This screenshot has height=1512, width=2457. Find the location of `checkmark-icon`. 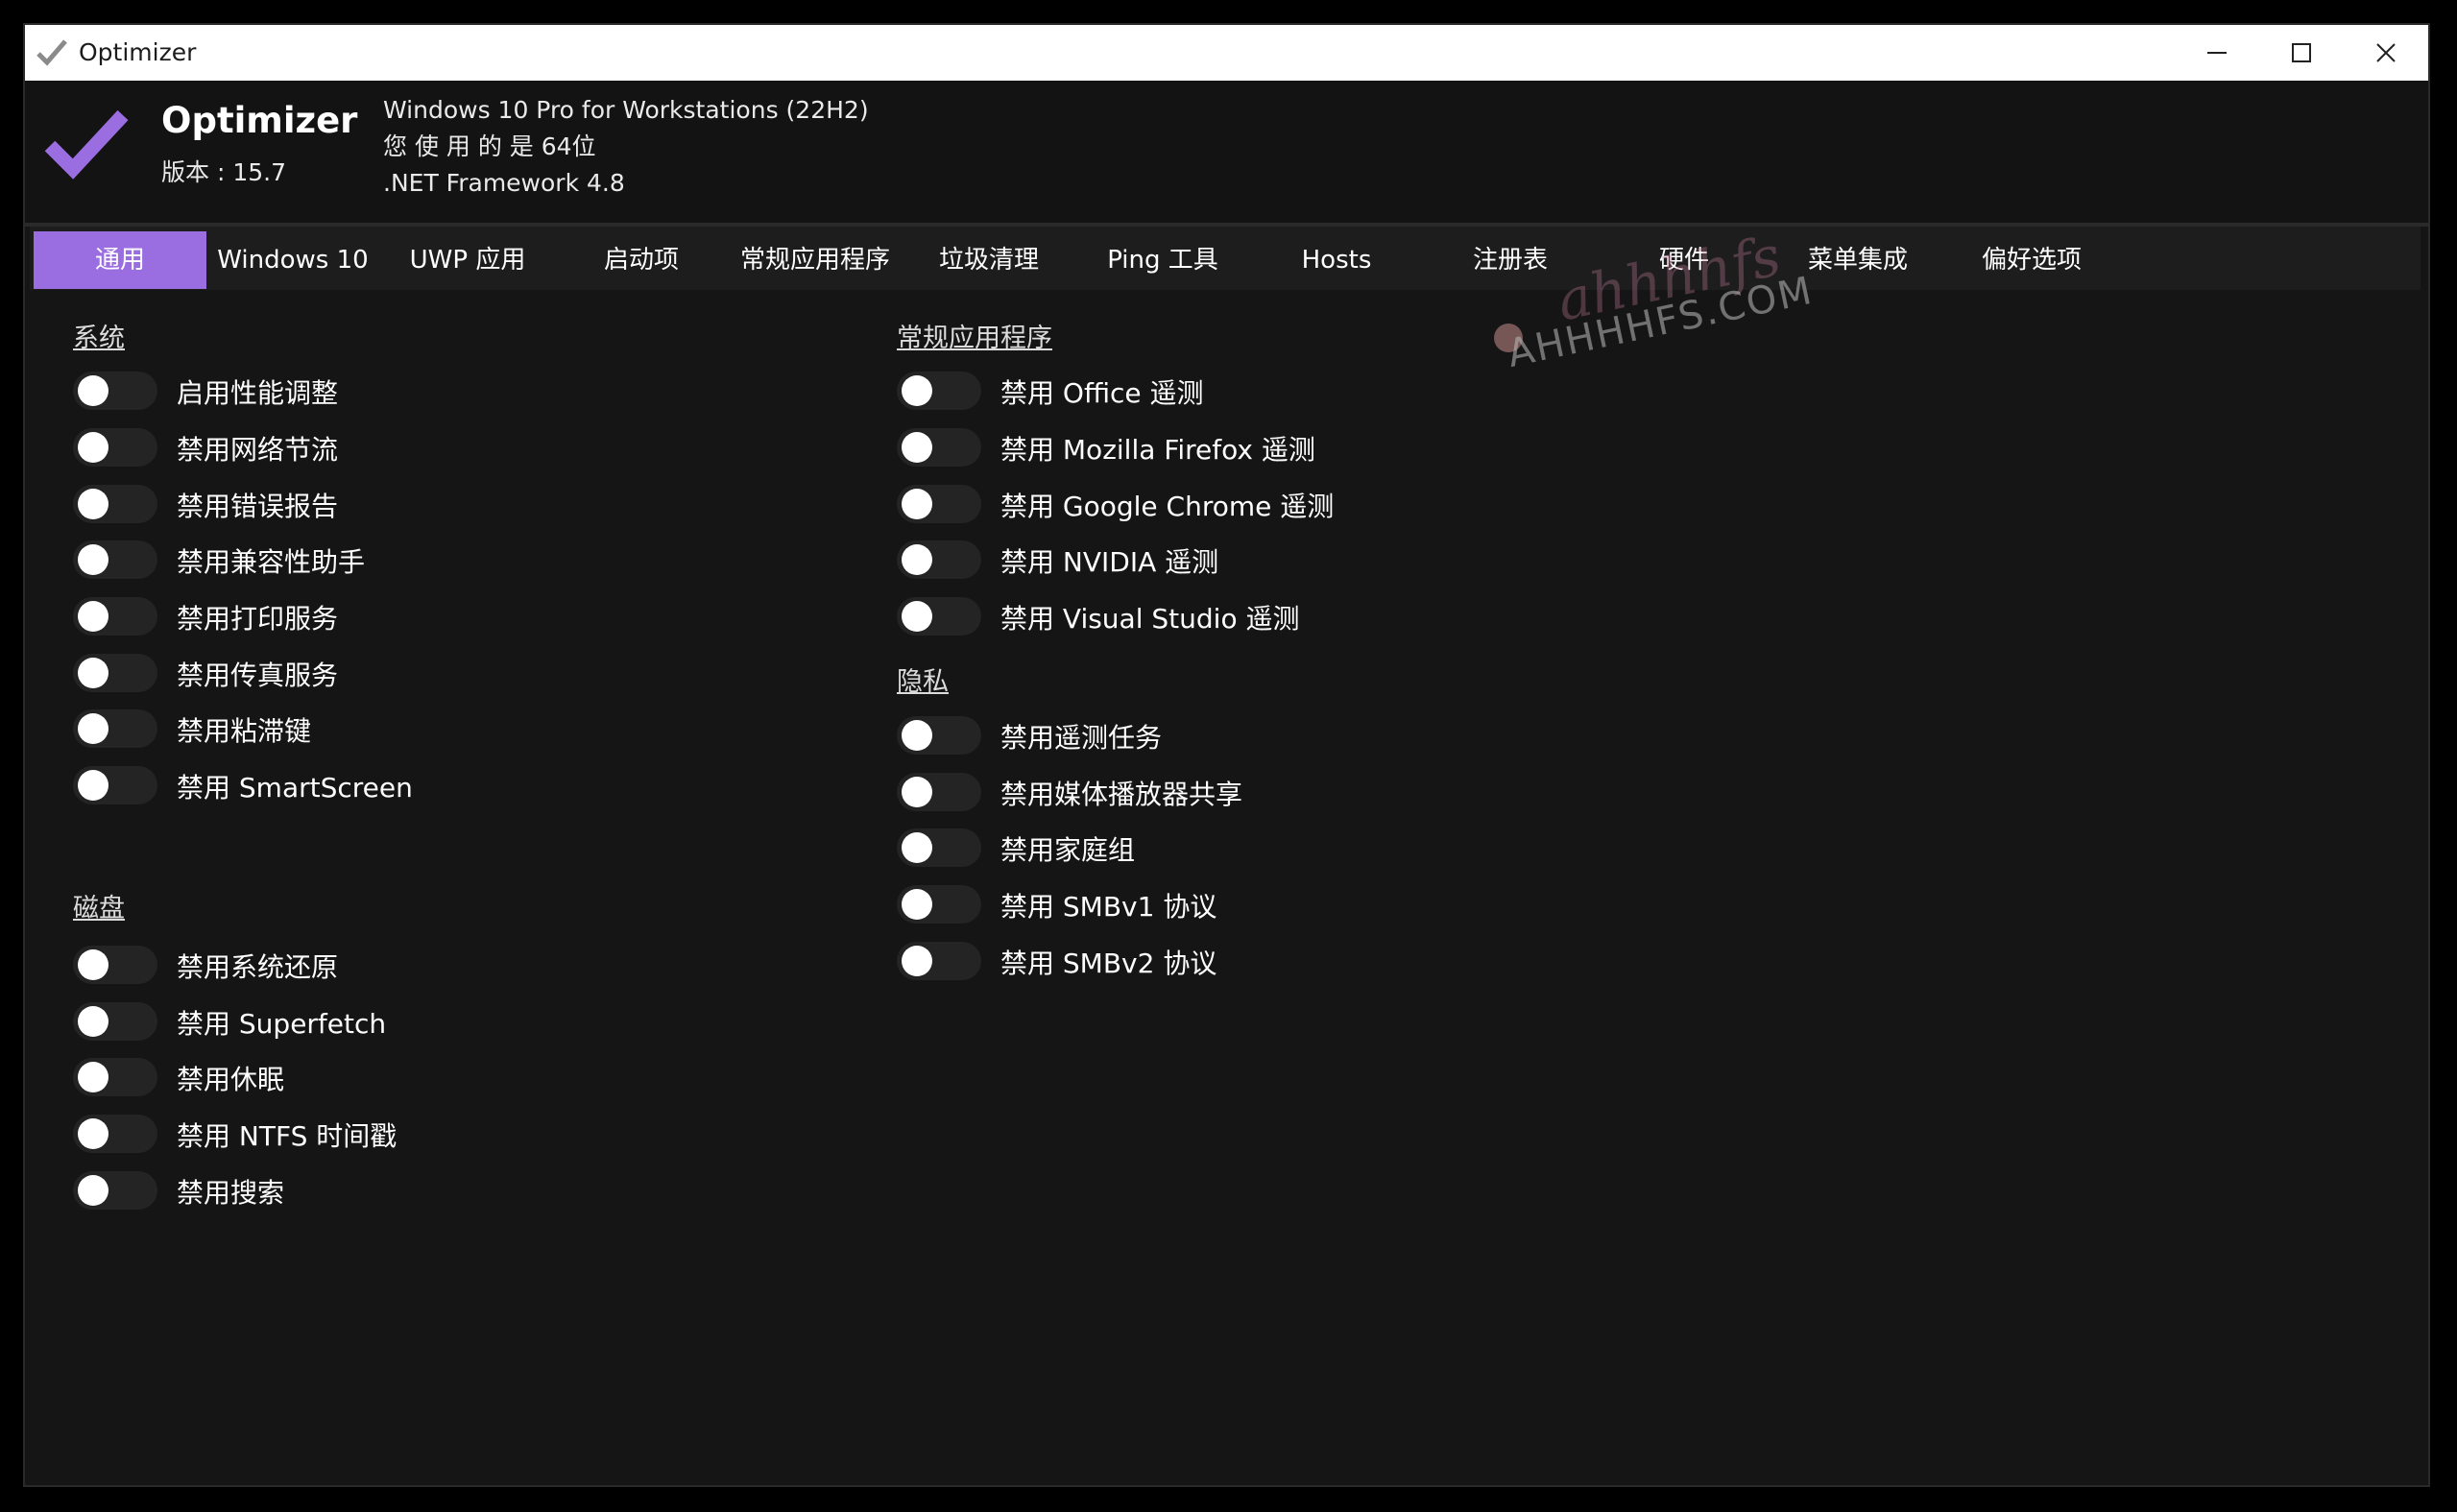

checkmark-icon is located at coordinates (52, 53).